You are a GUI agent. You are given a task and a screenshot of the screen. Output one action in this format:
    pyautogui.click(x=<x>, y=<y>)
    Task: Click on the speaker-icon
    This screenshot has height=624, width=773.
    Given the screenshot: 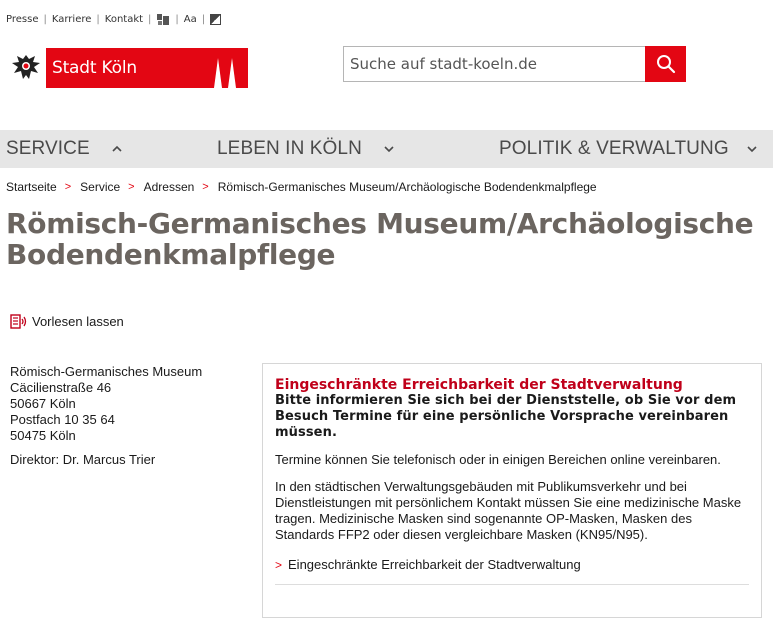 What is the action you would take?
    pyautogui.click(x=18, y=321)
    